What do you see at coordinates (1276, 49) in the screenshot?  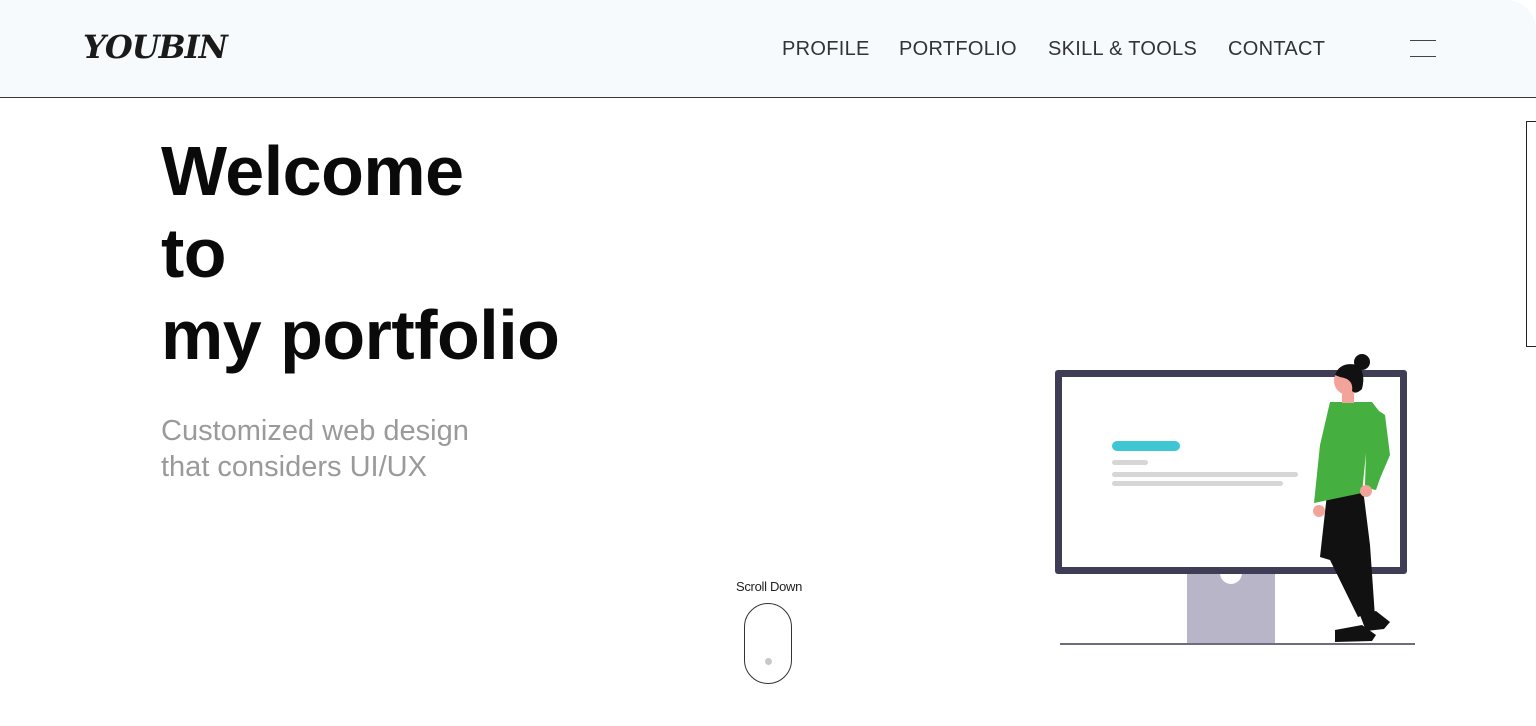 I see `nav-link-contact: CONTACT` at bounding box center [1276, 49].